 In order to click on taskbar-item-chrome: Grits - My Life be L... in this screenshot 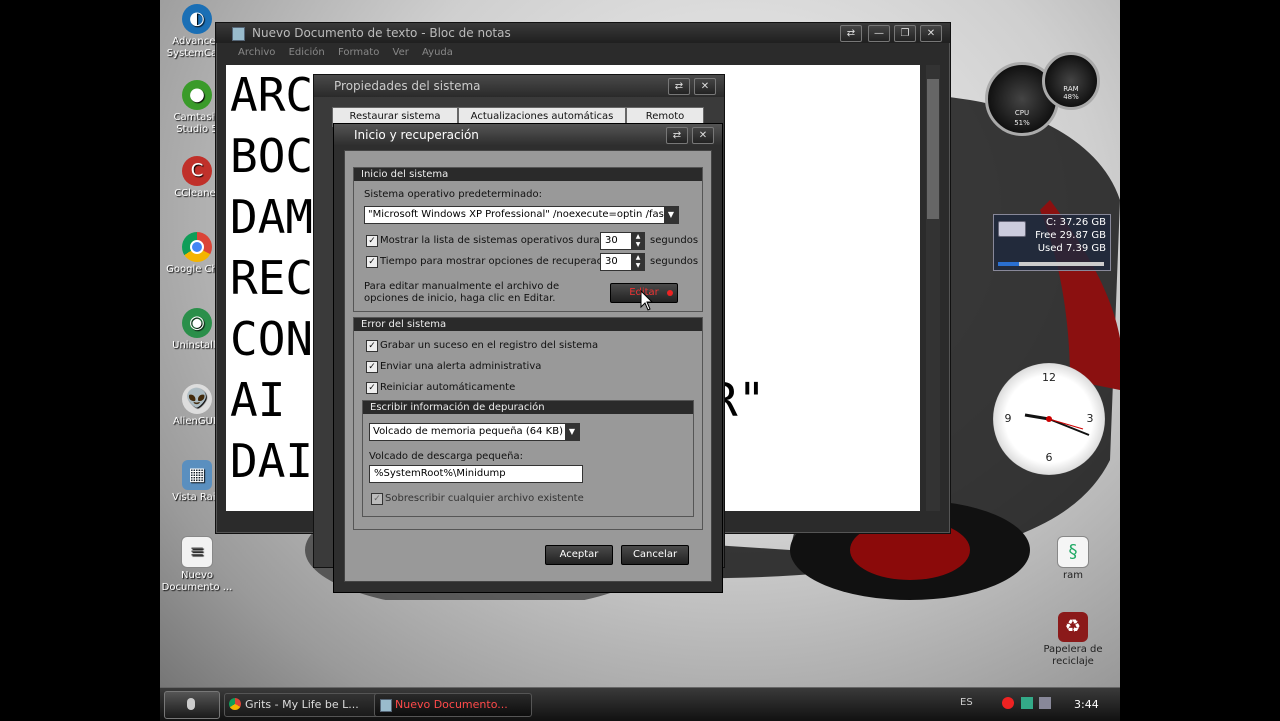, I will do `click(305, 705)`.